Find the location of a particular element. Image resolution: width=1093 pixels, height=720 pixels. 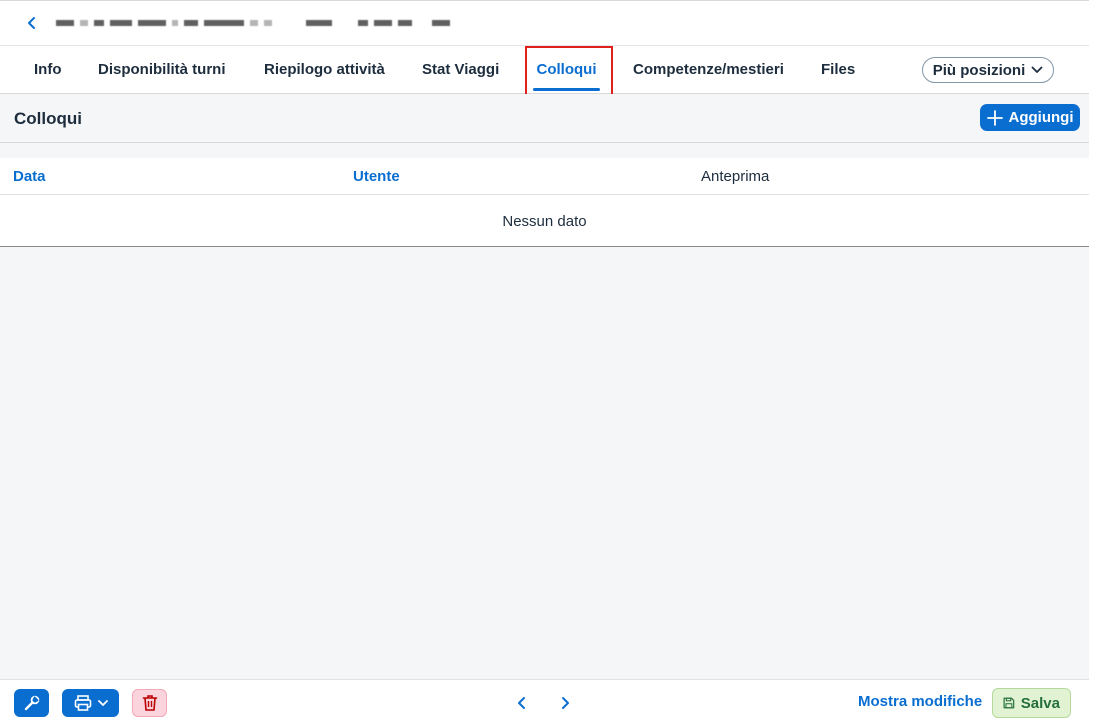

column-header-anteprima: Anteprima is located at coordinates (735, 176).